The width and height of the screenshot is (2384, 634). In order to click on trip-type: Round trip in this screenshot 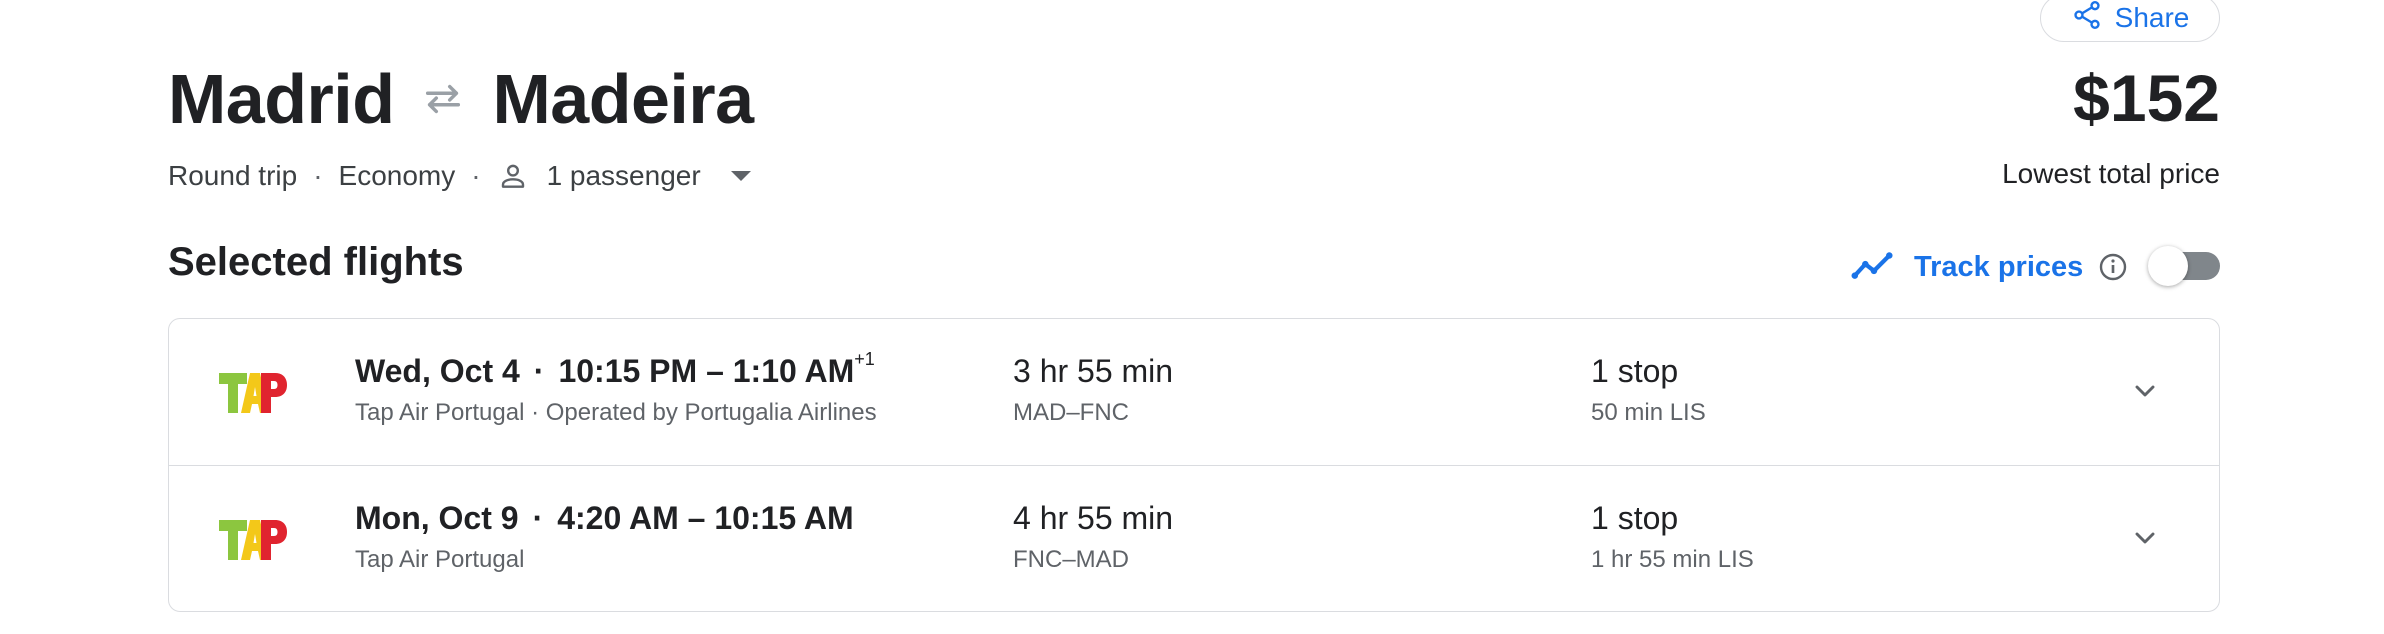, I will do `click(233, 175)`.